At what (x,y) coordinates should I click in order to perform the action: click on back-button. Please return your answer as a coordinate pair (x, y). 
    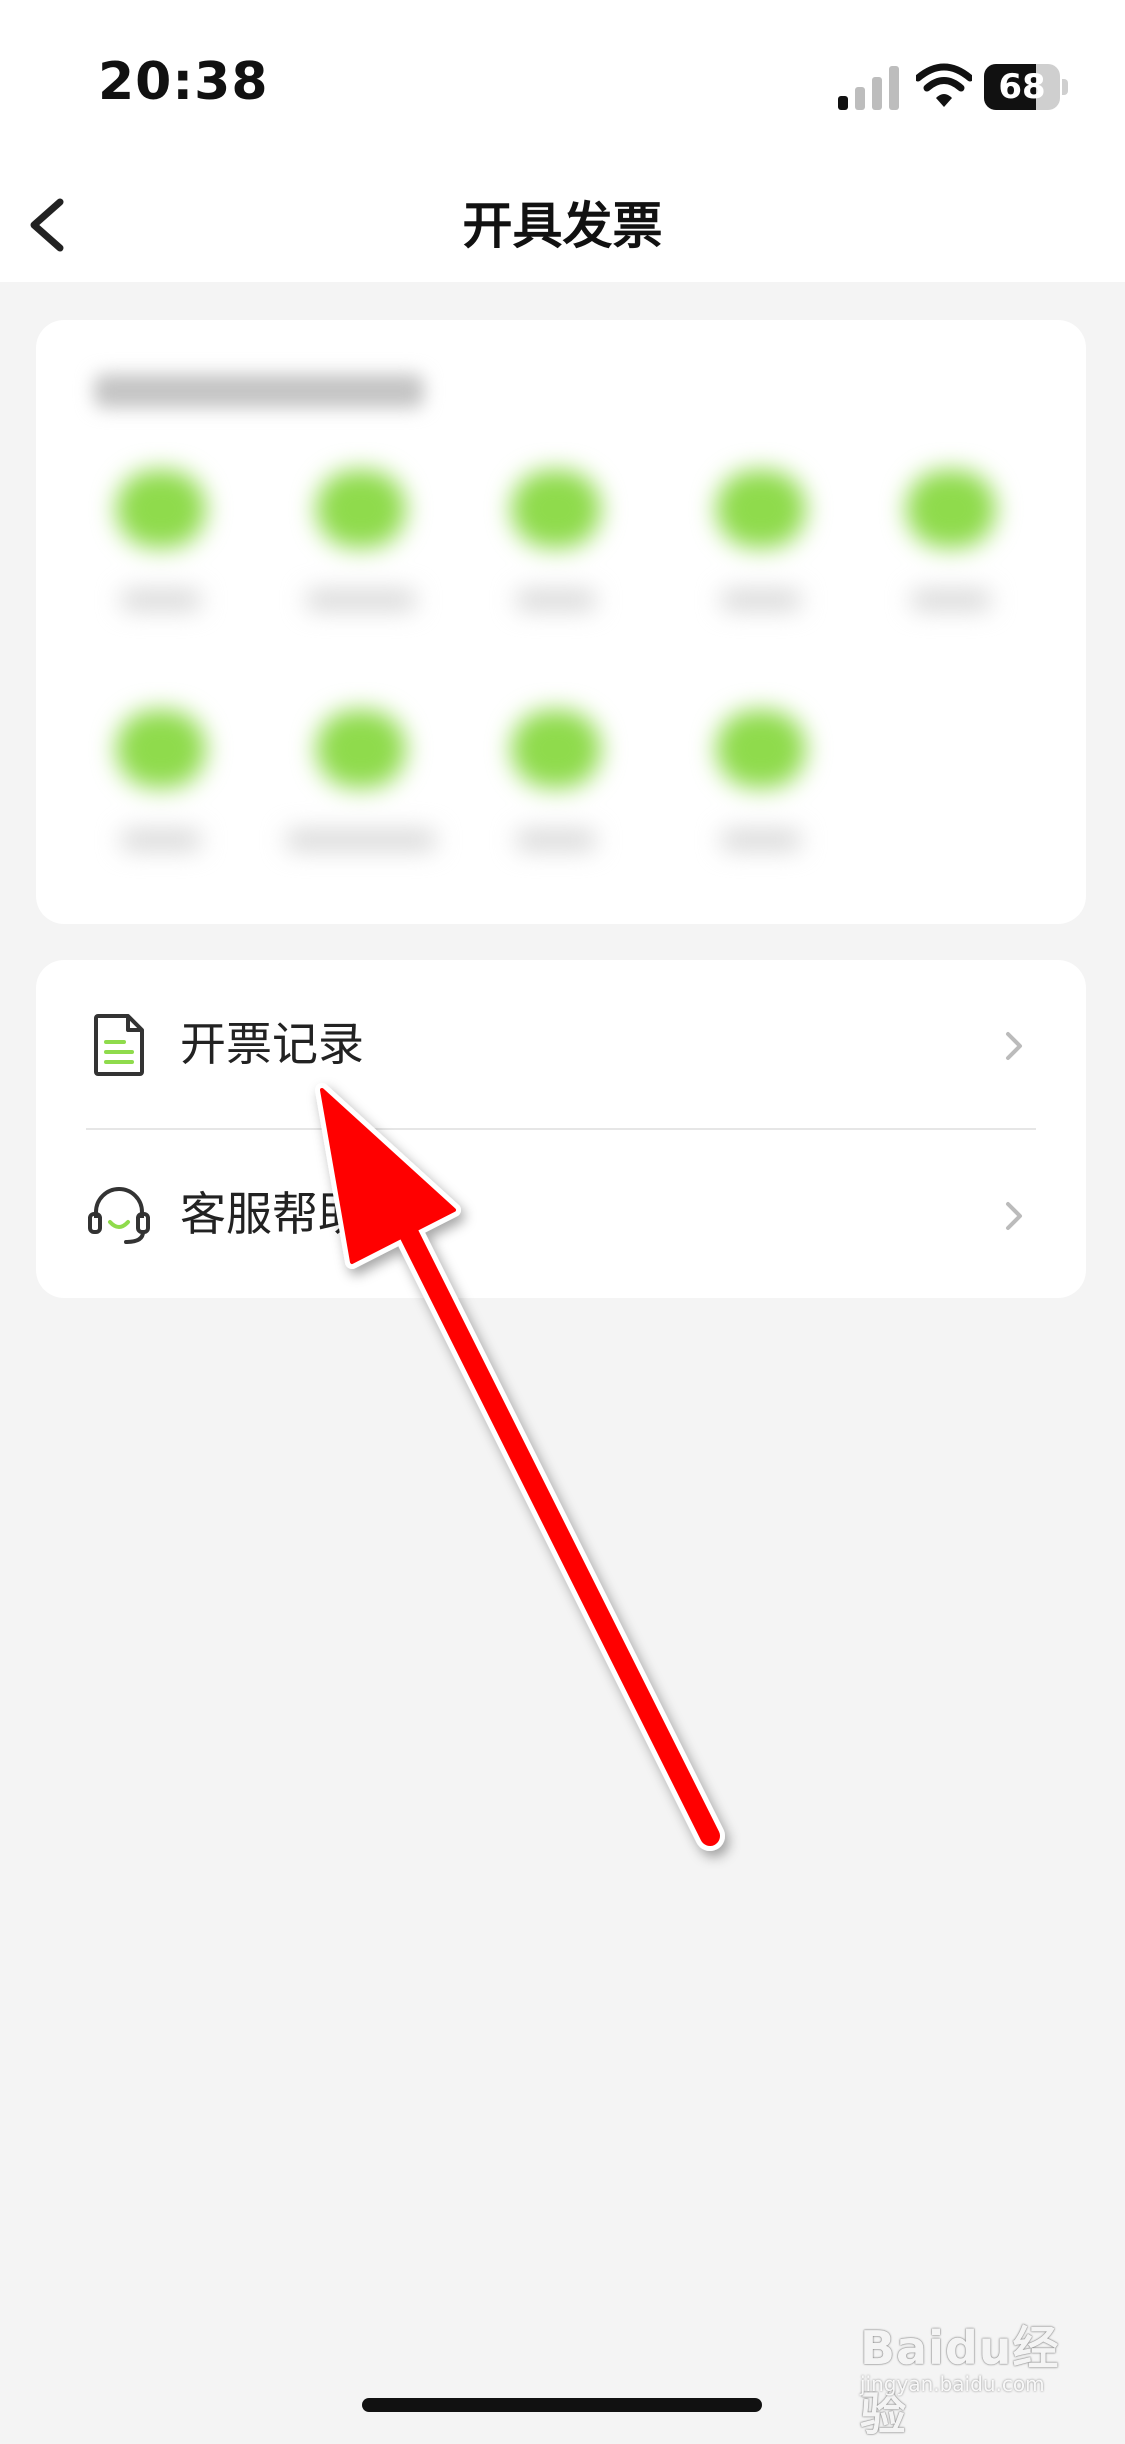
    Looking at the image, I should click on (58, 225).